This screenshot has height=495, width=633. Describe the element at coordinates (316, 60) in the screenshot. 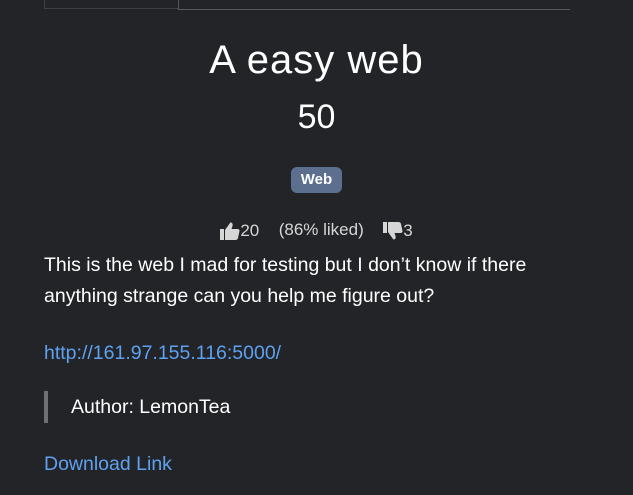

I see `challenge-title: A easy web` at that location.